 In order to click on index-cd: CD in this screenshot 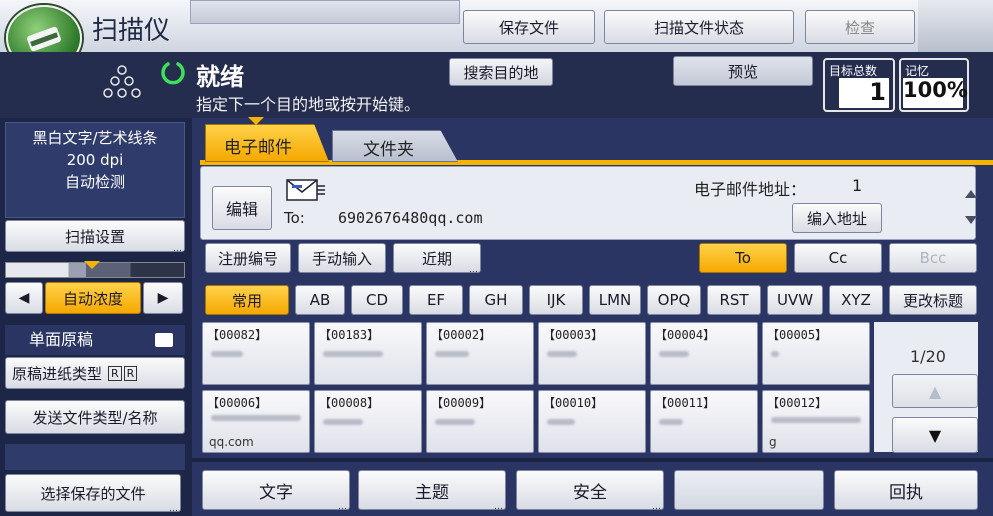, I will do `click(377, 300)`.